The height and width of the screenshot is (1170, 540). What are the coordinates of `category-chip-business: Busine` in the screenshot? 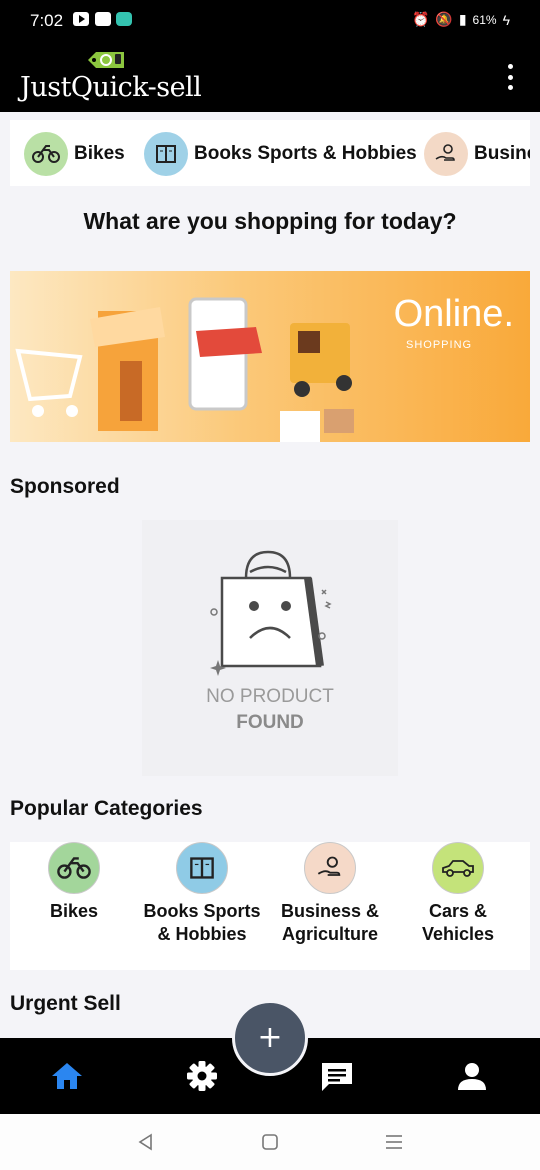 It's located at (477, 154).